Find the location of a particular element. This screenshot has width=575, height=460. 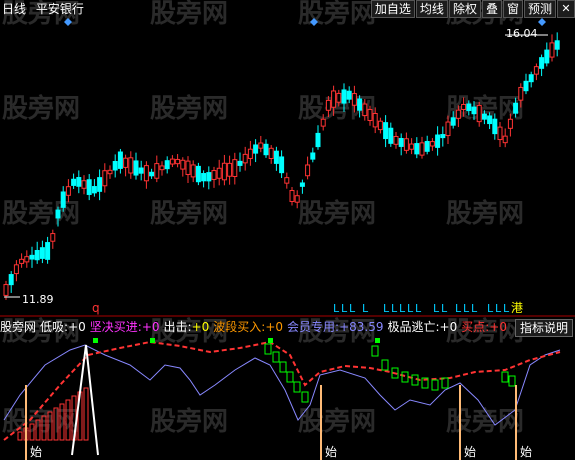

high-price-label: 16.04 is located at coordinates (522, 33).